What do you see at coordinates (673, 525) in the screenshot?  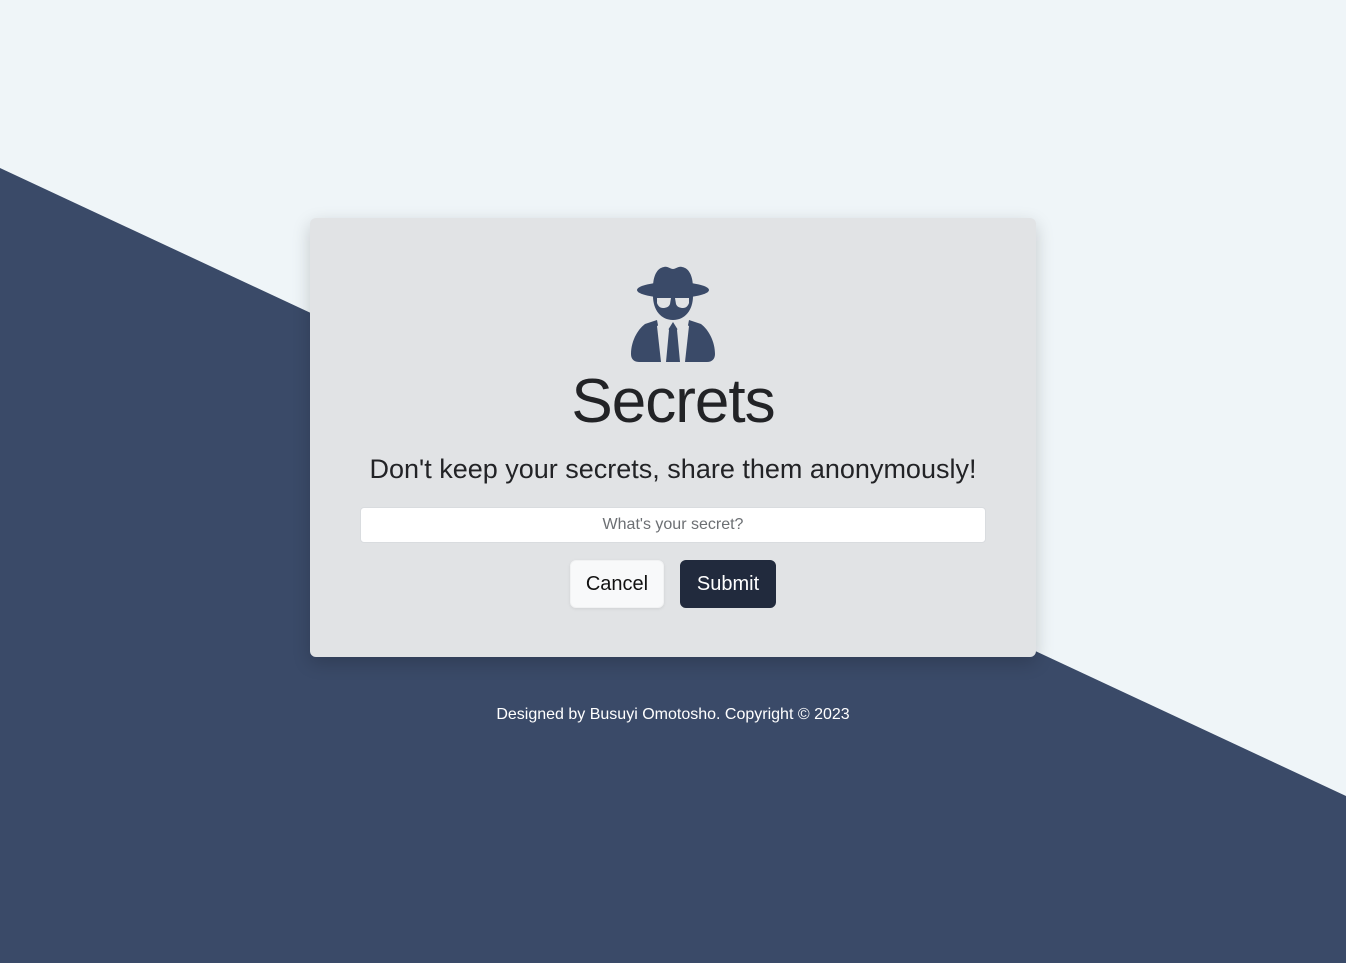 I see `secret-input` at bounding box center [673, 525].